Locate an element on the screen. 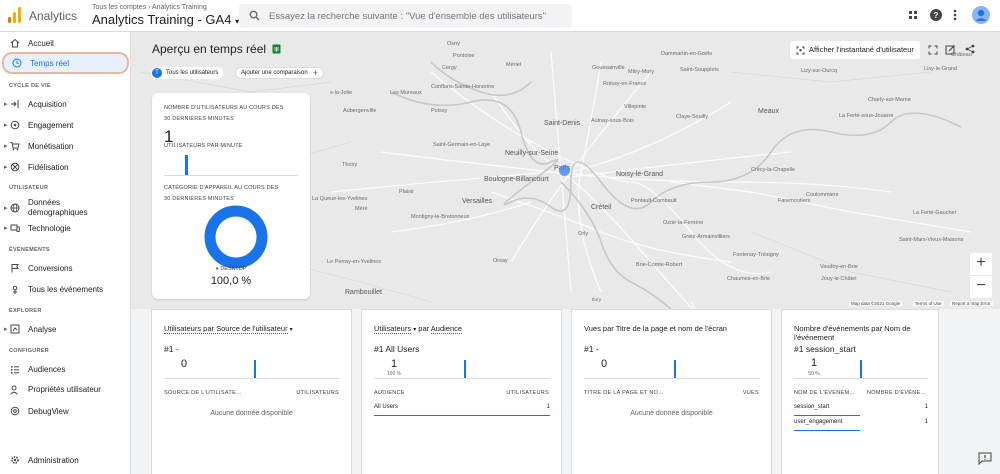 The width and height of the screenshot is (1000, 474). share-icon is located at coordinates (970, 49).